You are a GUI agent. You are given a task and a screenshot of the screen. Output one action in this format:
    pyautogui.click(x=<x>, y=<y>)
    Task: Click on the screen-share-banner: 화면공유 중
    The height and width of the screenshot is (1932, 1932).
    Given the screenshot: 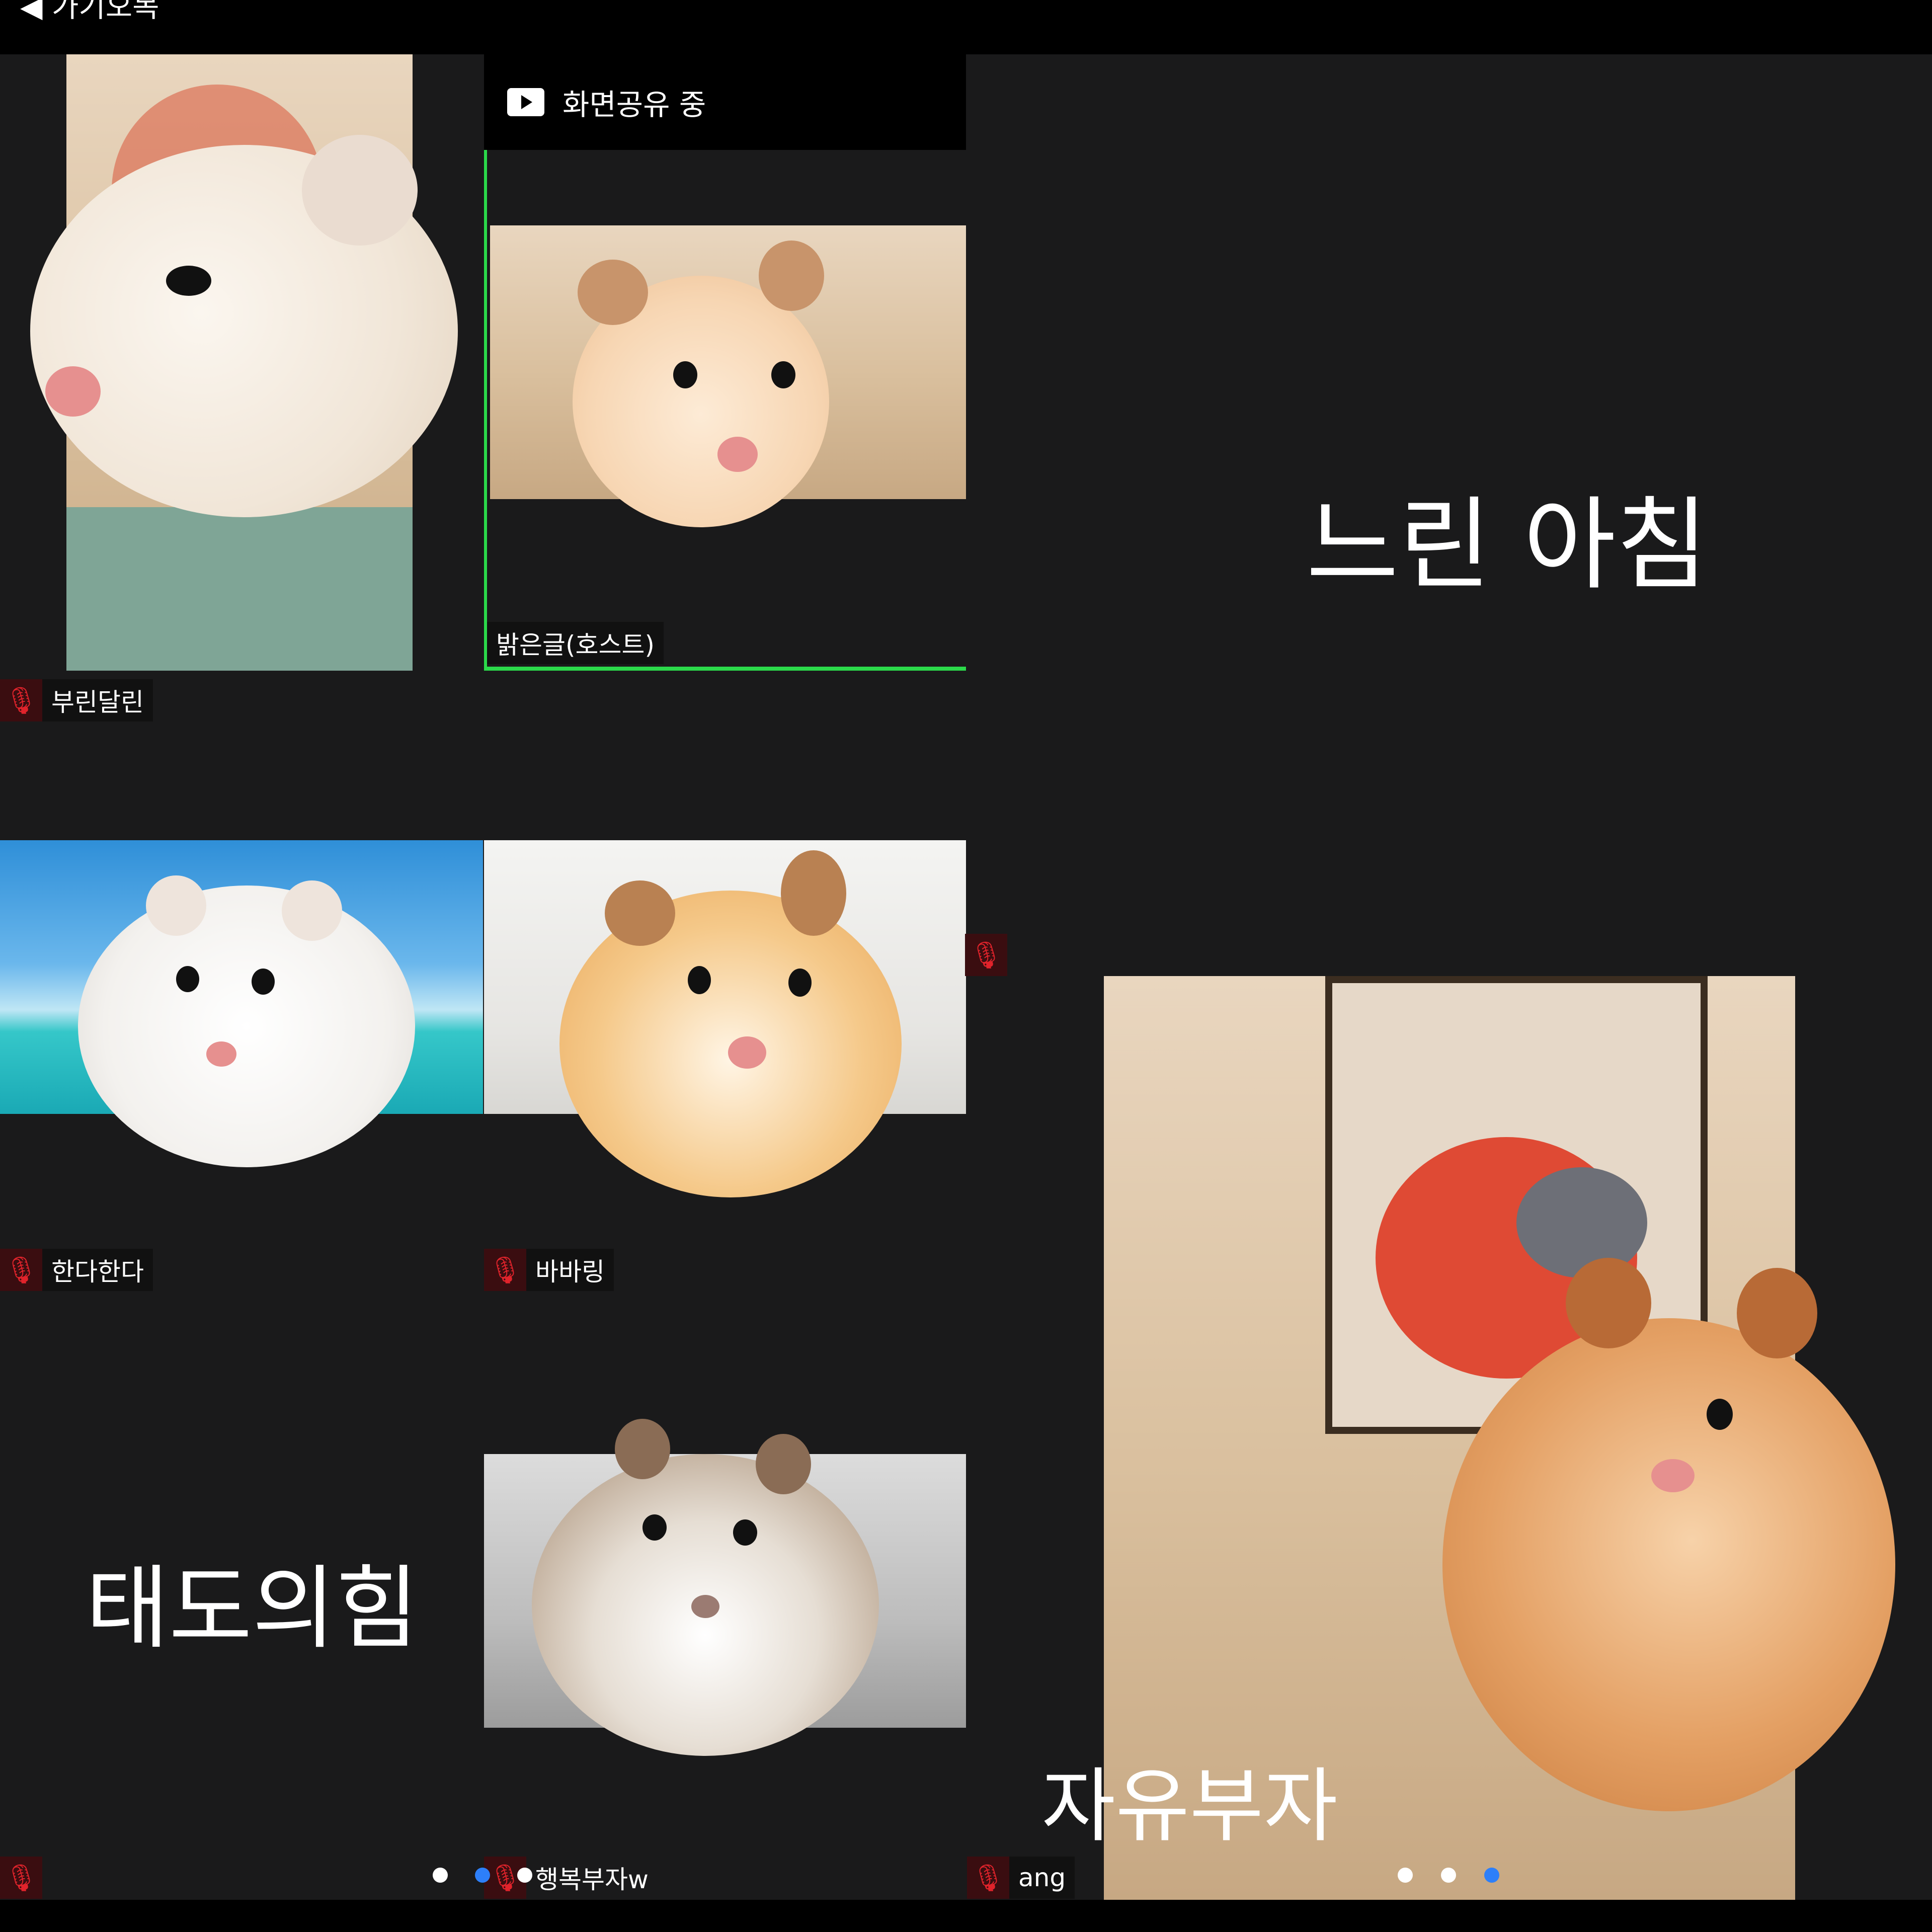 What is the action you would take?
    pyautogui.click(x=725, y=102)
    